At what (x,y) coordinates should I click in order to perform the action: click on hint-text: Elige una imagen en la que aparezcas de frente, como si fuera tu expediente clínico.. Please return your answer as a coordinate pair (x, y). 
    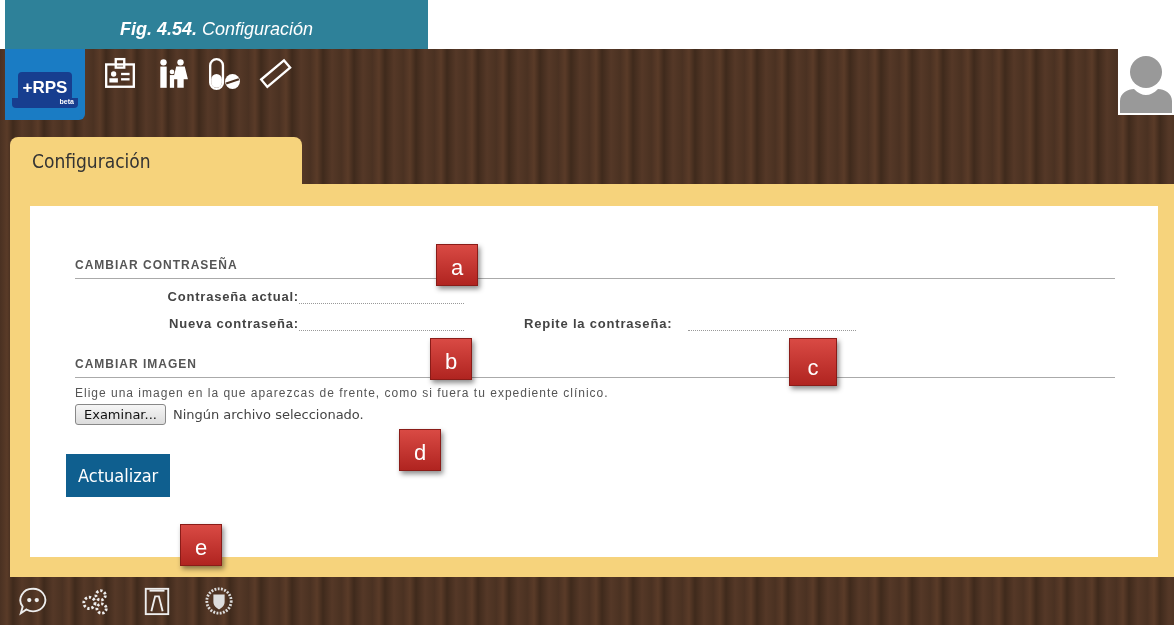
    Looking at the image, I should click on (342, 393).